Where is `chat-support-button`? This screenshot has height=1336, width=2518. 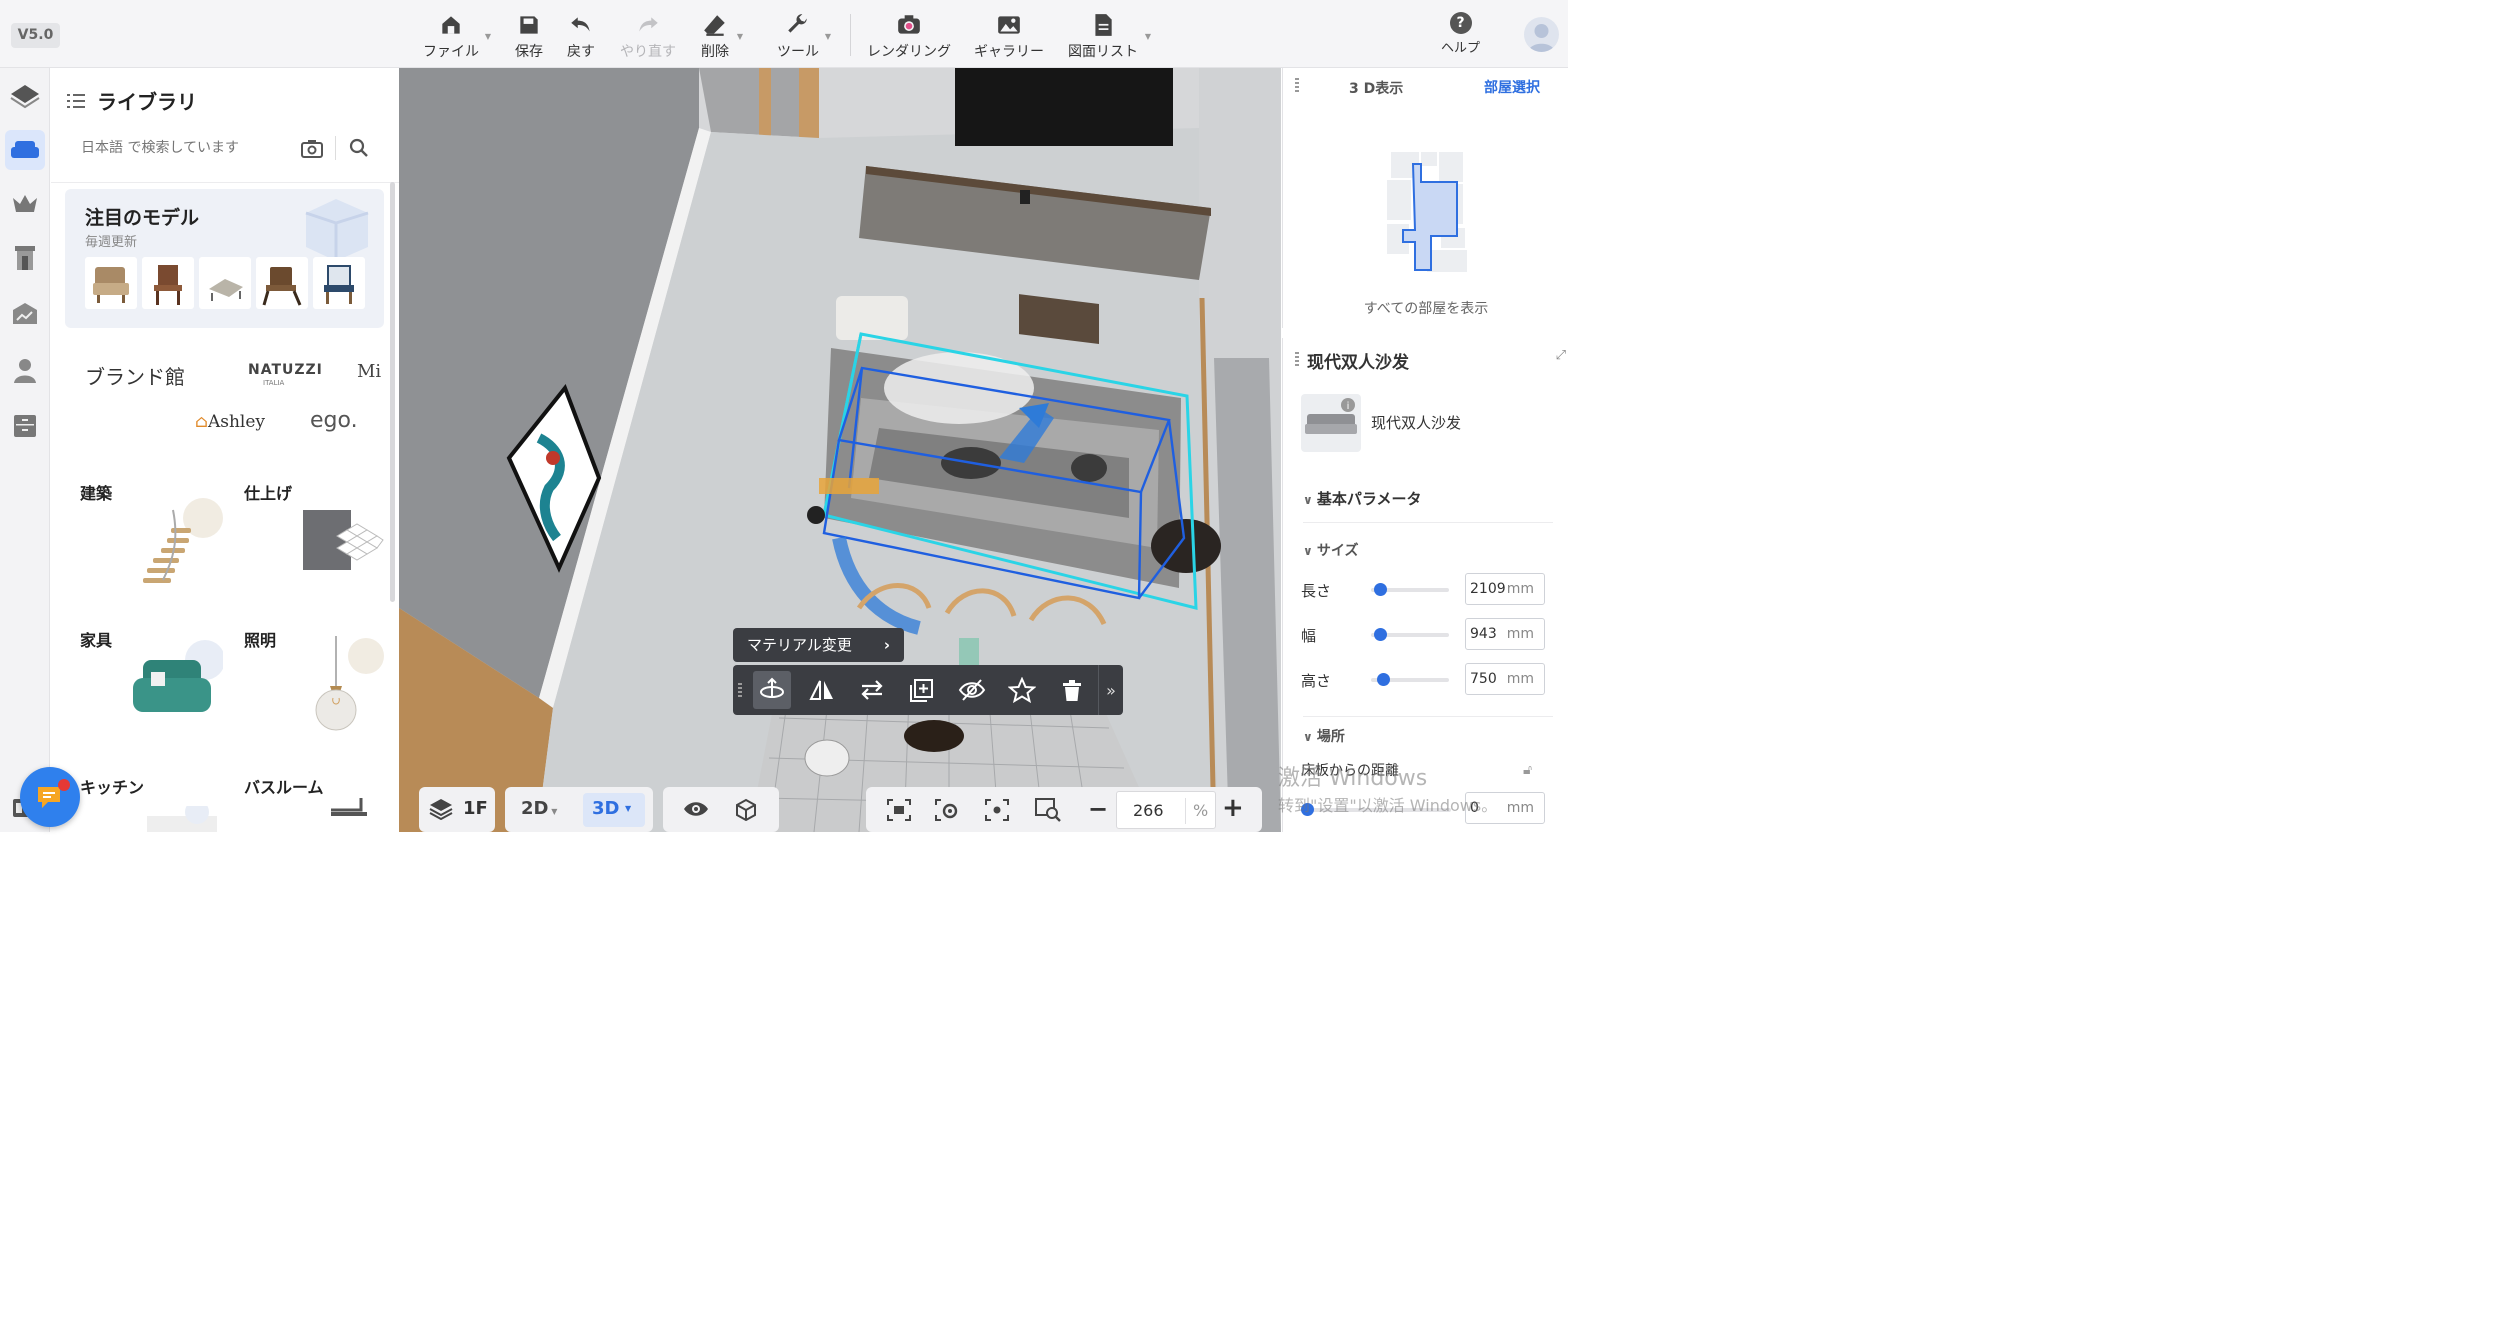
chat-support-button is located at coordinates (50, 797).